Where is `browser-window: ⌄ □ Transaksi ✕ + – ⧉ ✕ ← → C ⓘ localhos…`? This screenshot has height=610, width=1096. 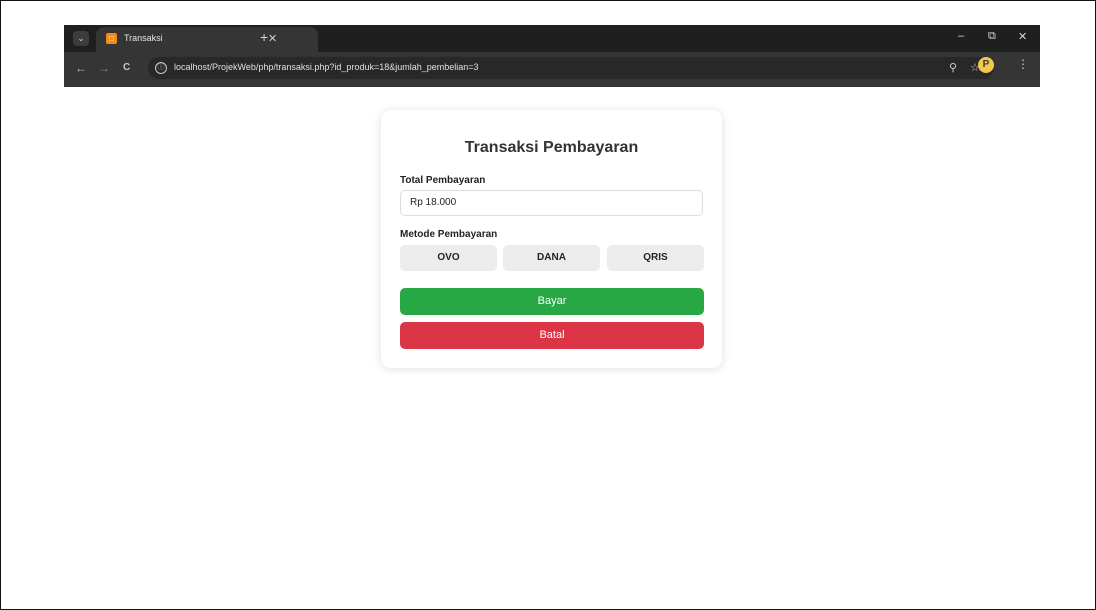 browser-window: ⌄ □ Transaksi ✕ + – ⧉ ✕ ← → C ⓘ localhos… is located at coordinates (552, 56).